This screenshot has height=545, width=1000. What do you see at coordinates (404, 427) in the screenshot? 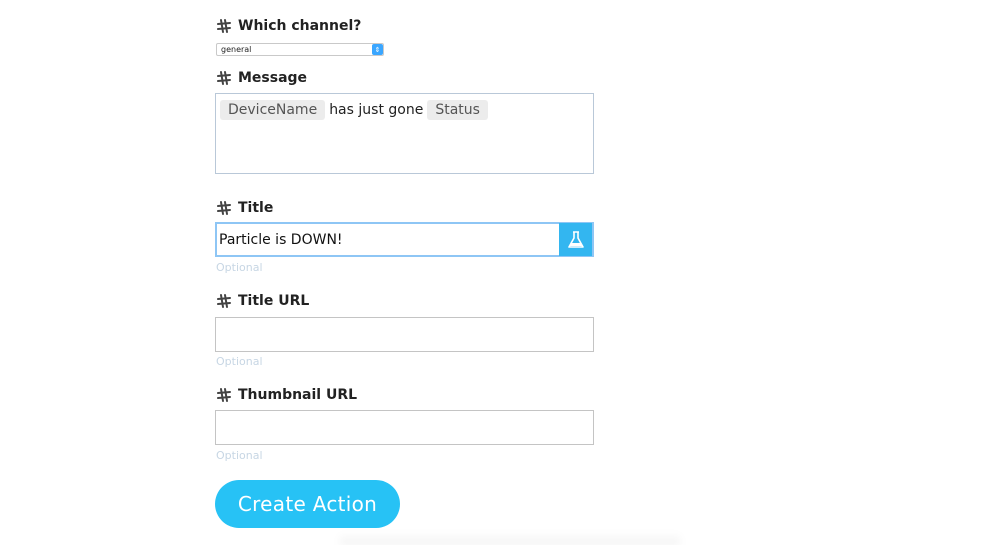
I see `thumbnail-url-input` at bounding box center [404, 427].